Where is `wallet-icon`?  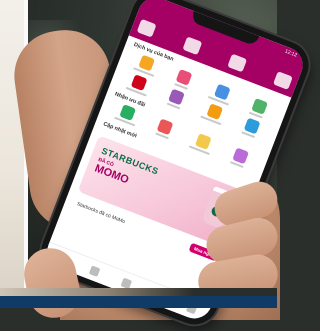
wallet-icon is located at coordinates (146, 28).